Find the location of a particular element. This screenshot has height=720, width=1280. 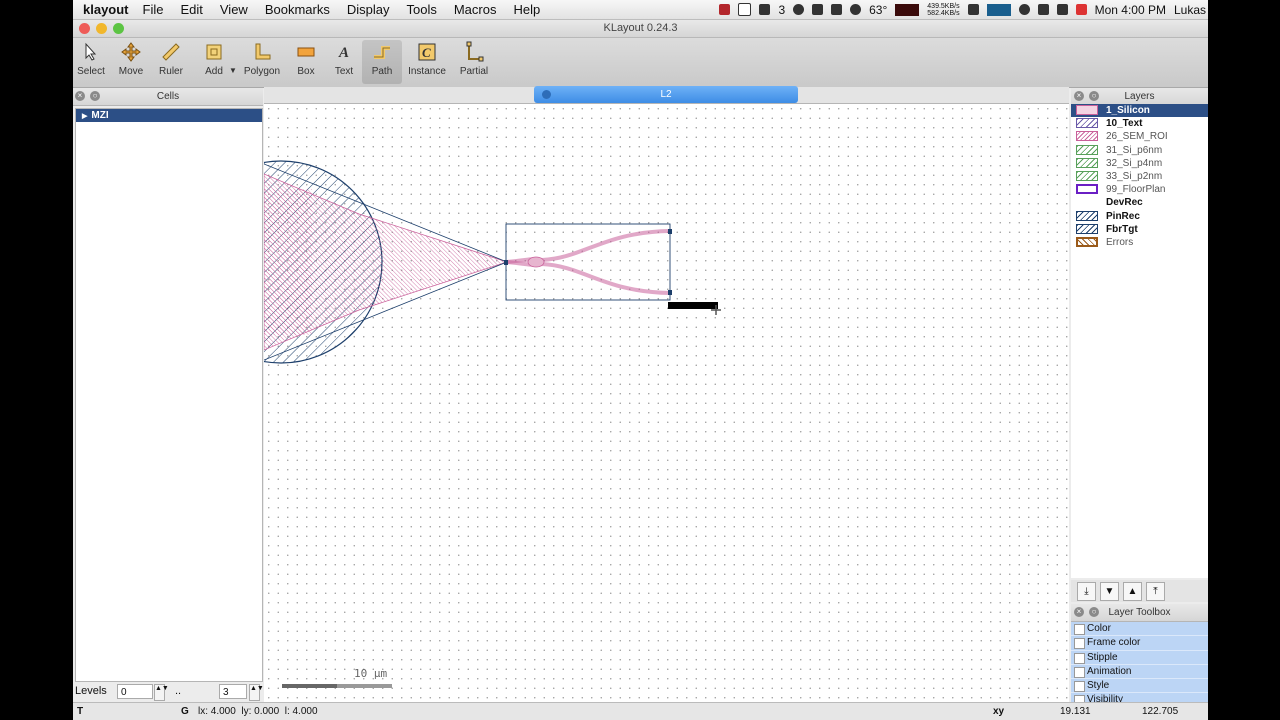

path-tool-button: Path is located at coordinates (382, 62).